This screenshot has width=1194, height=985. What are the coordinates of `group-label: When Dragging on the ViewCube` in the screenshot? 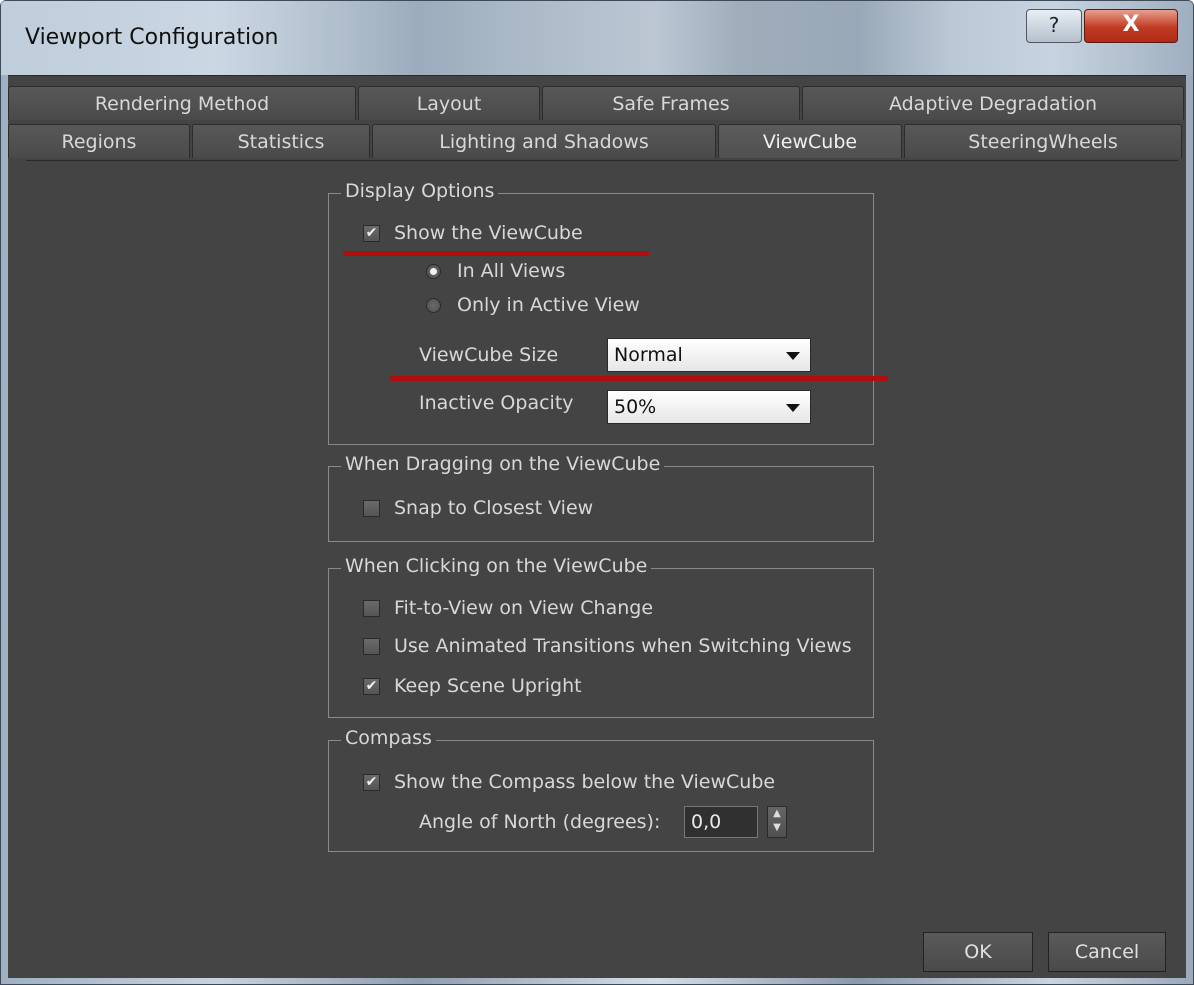 It's located at (503, 464).